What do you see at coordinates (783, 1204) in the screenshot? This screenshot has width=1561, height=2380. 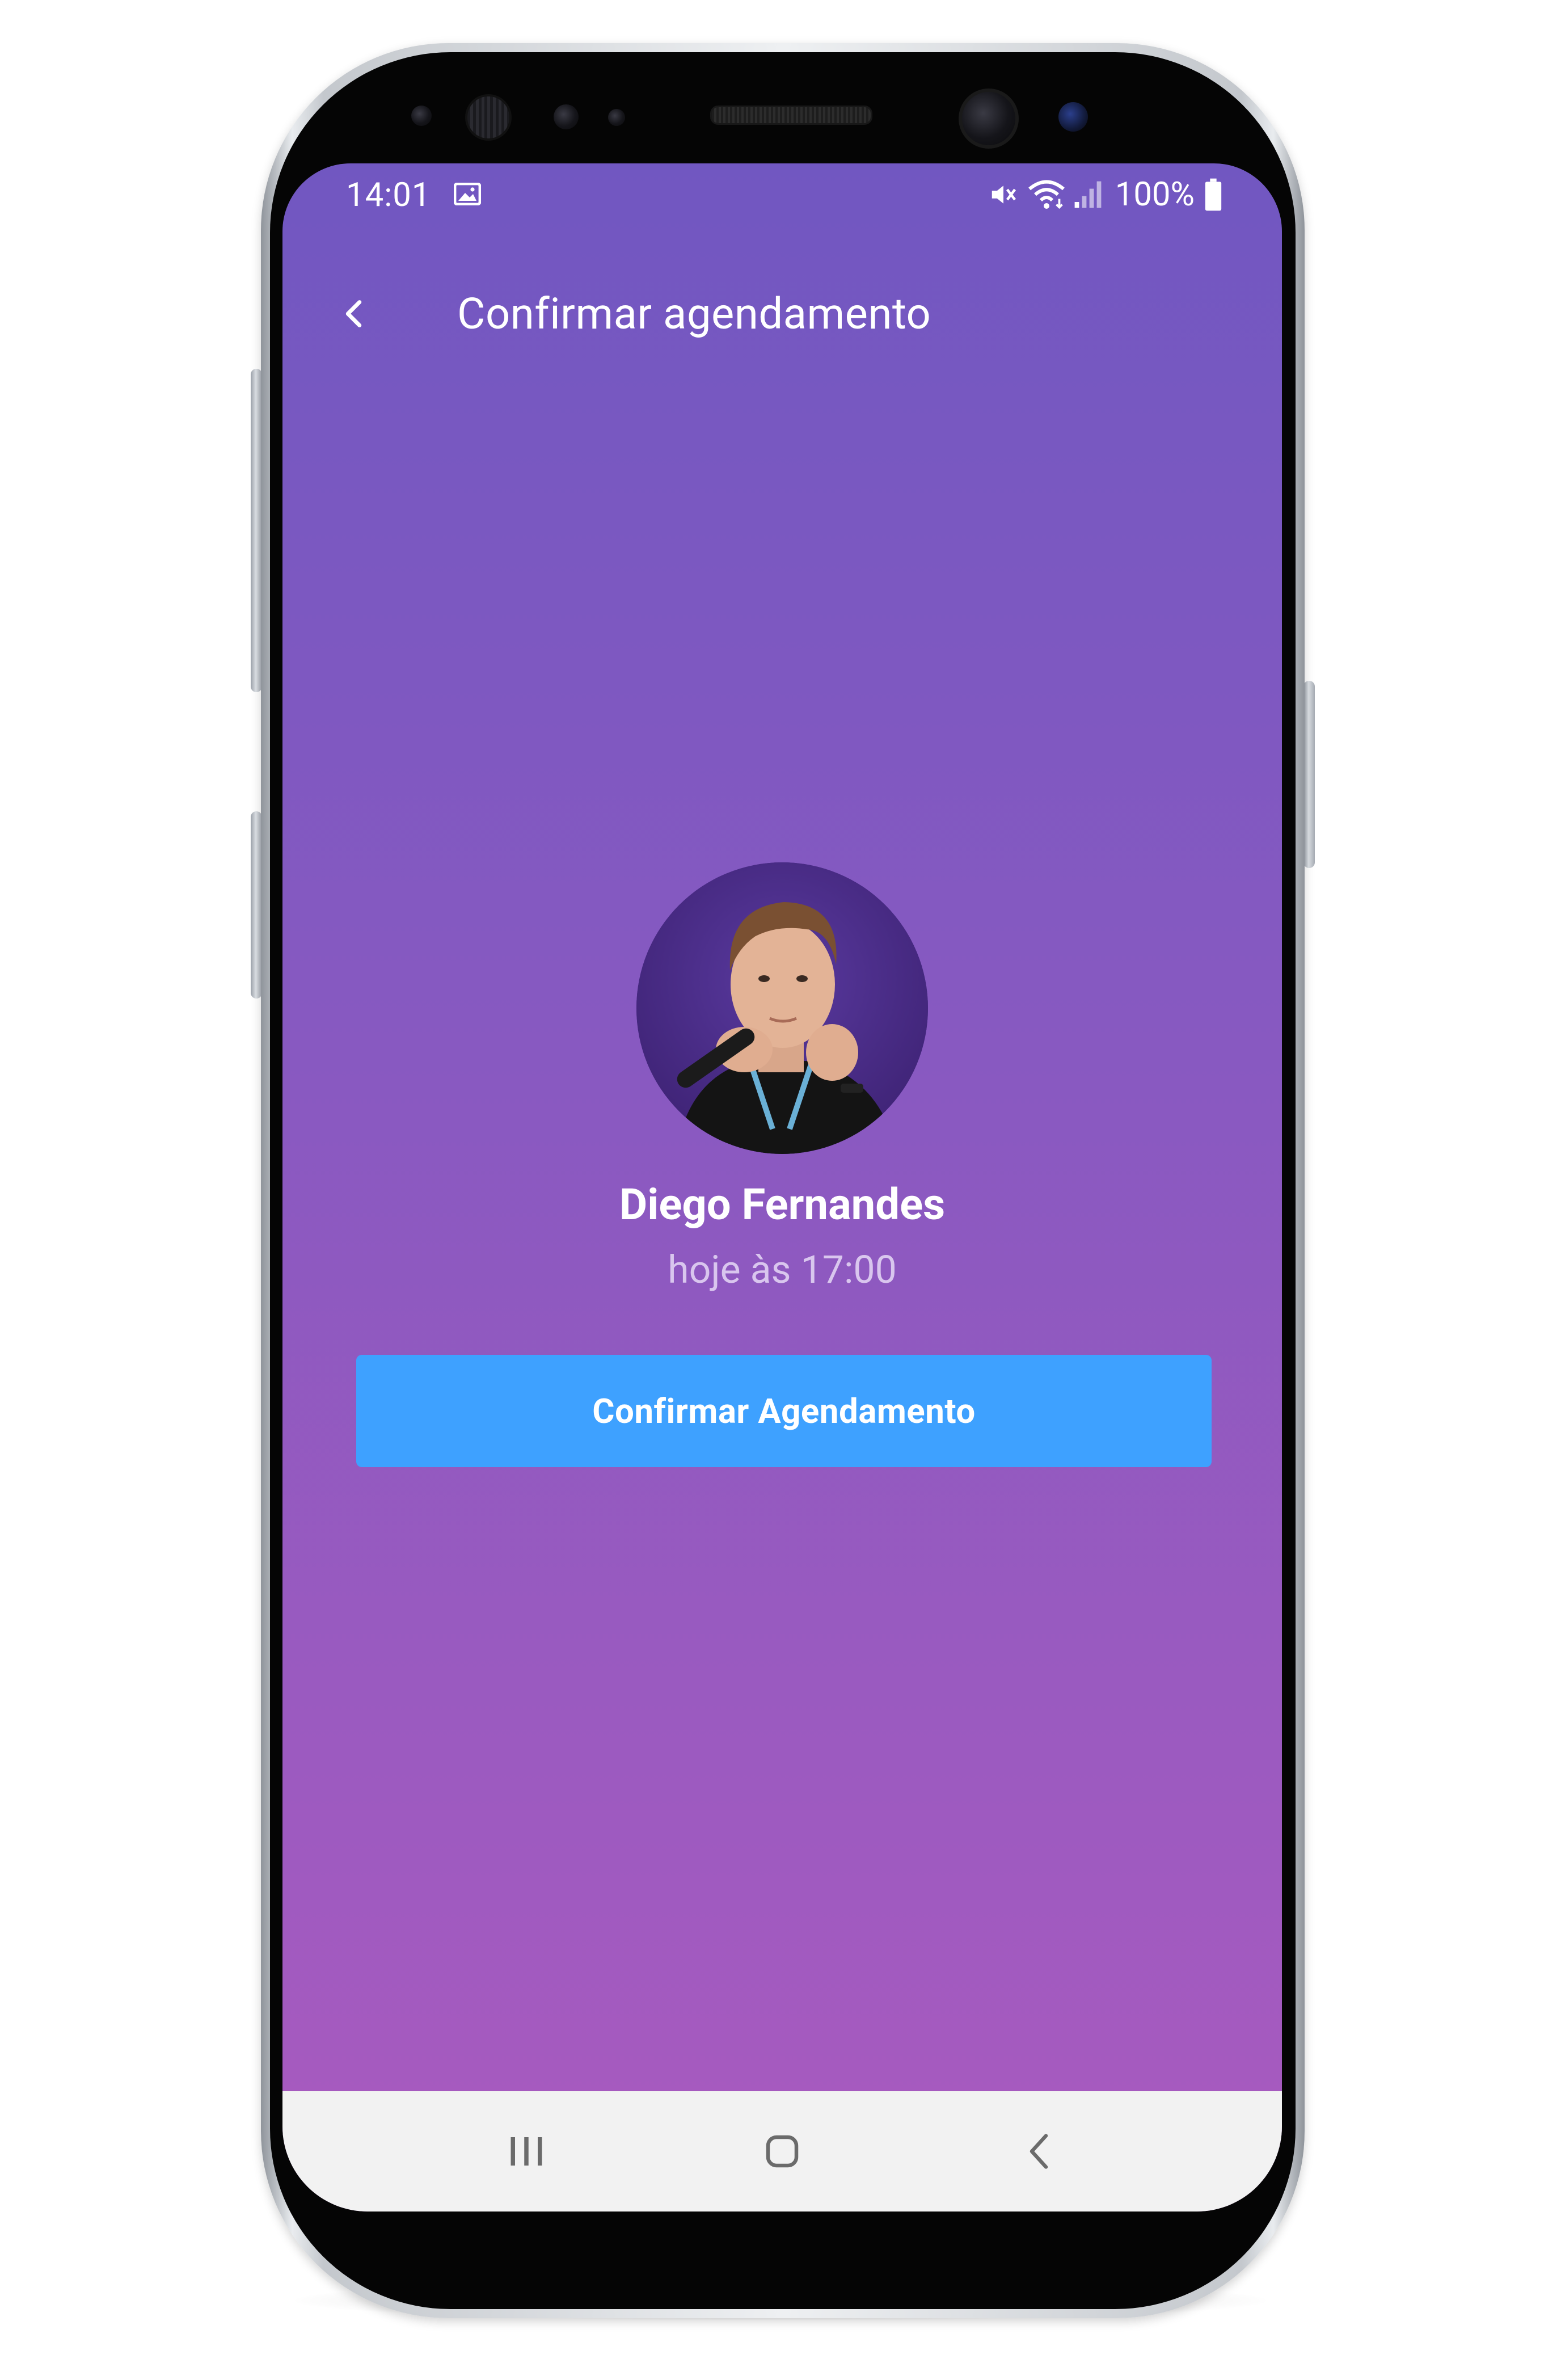 I see `provider-name: Diego Fernandes` at bounding box center [783, 1204].